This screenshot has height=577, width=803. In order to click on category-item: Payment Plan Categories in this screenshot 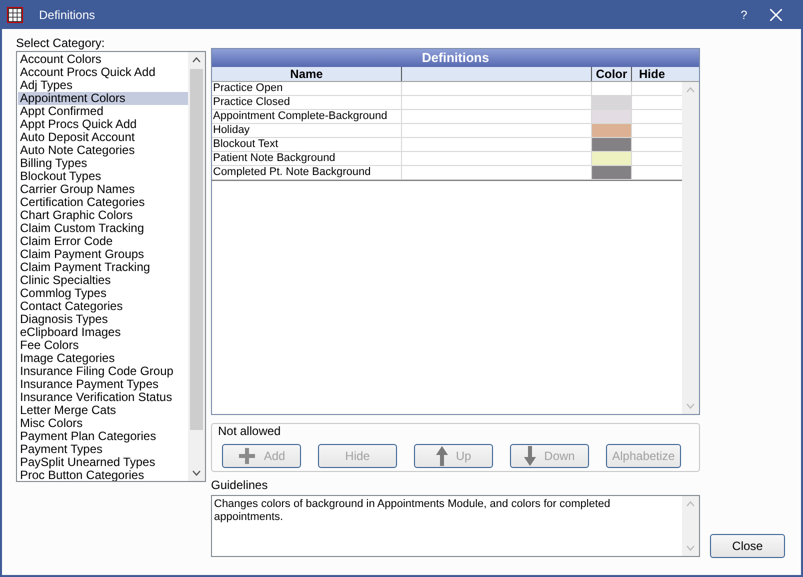, I will do `click(103, 436)`.